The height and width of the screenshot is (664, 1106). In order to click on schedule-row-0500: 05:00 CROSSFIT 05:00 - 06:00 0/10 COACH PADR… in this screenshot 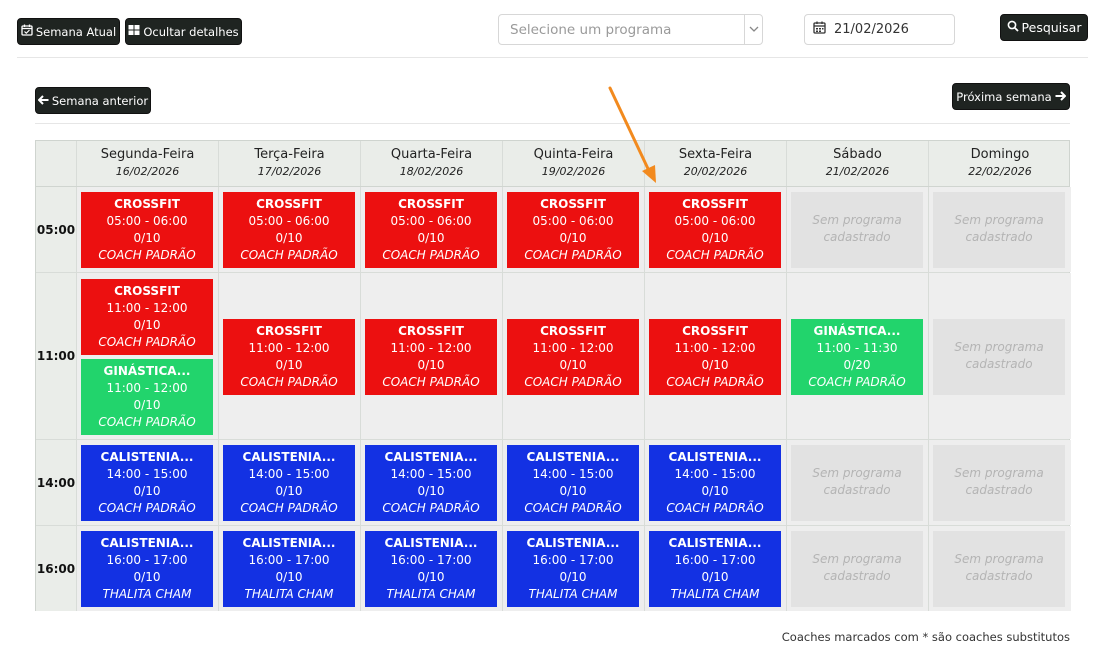, I will do `click(553, 230)`.